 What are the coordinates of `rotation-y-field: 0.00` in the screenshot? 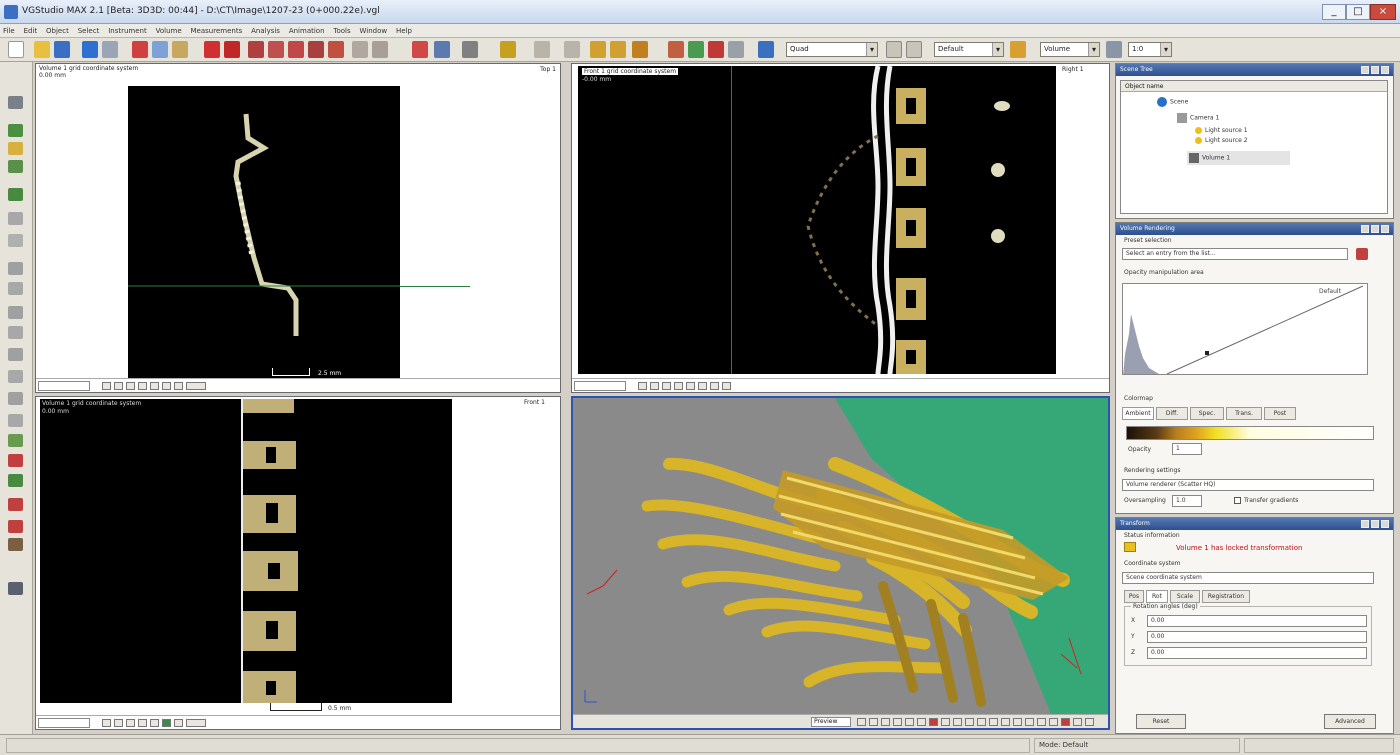 It's located at (1257, 637).